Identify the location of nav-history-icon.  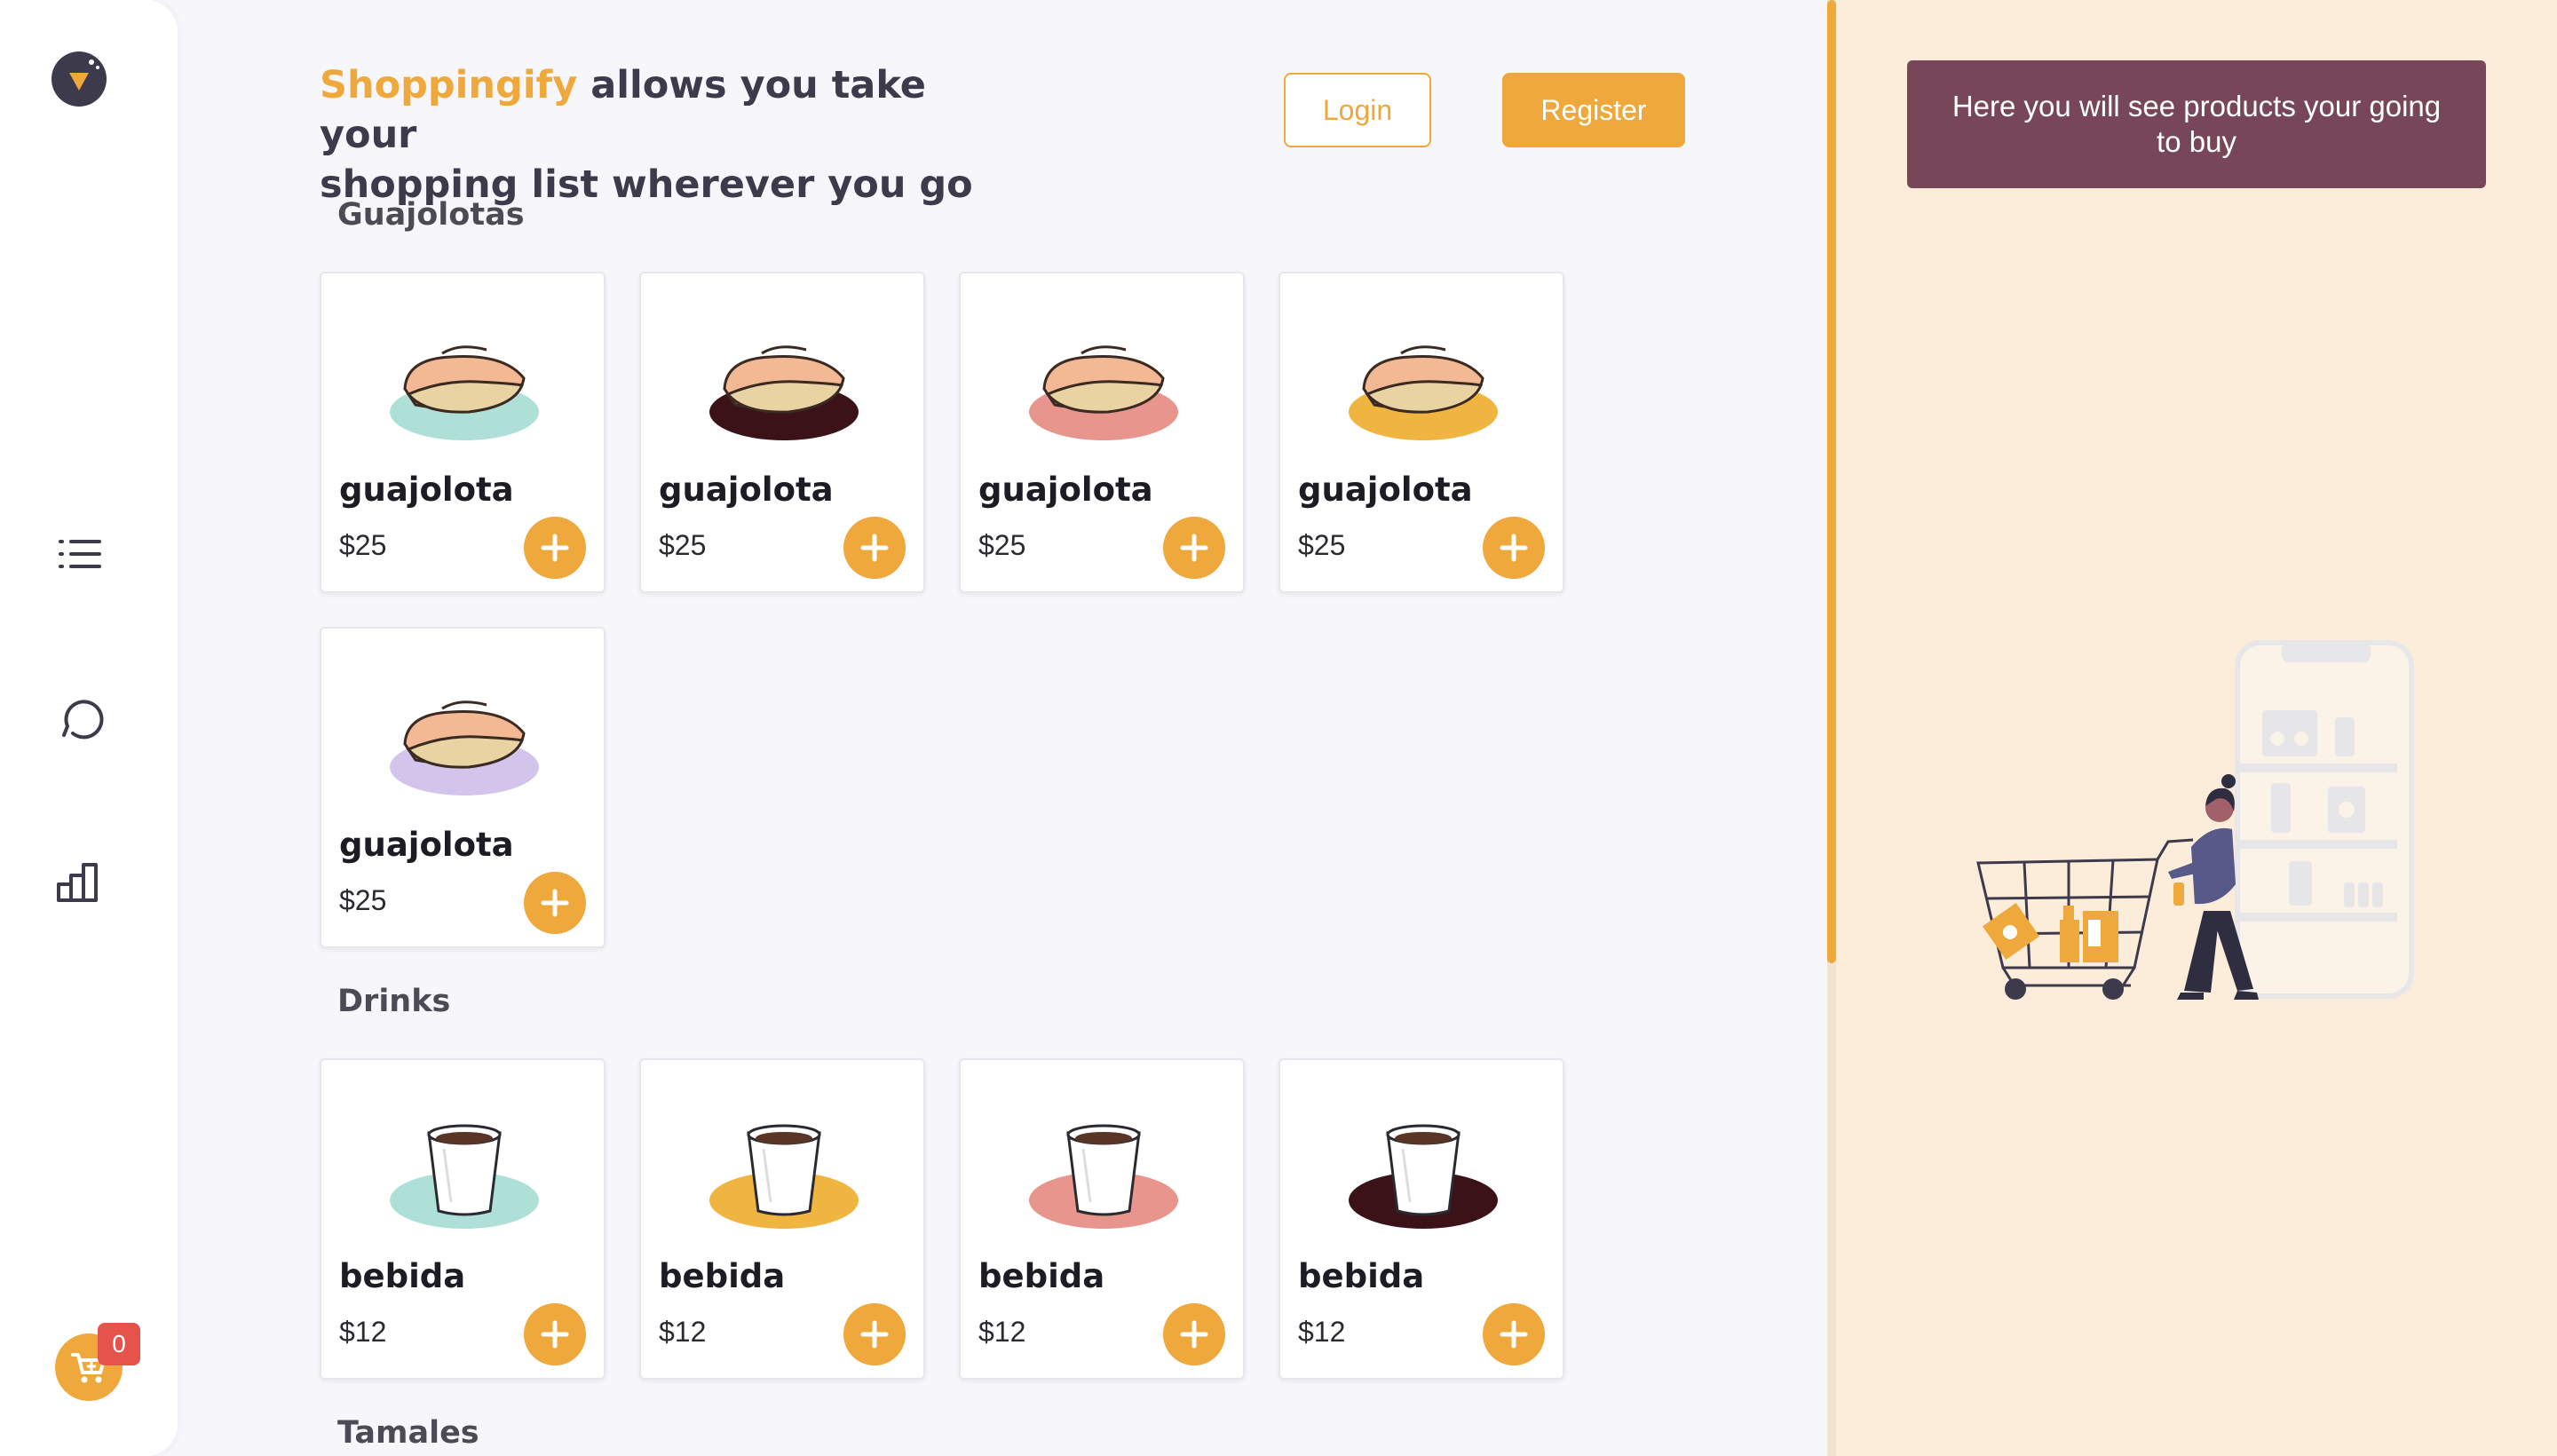
(80, 719).